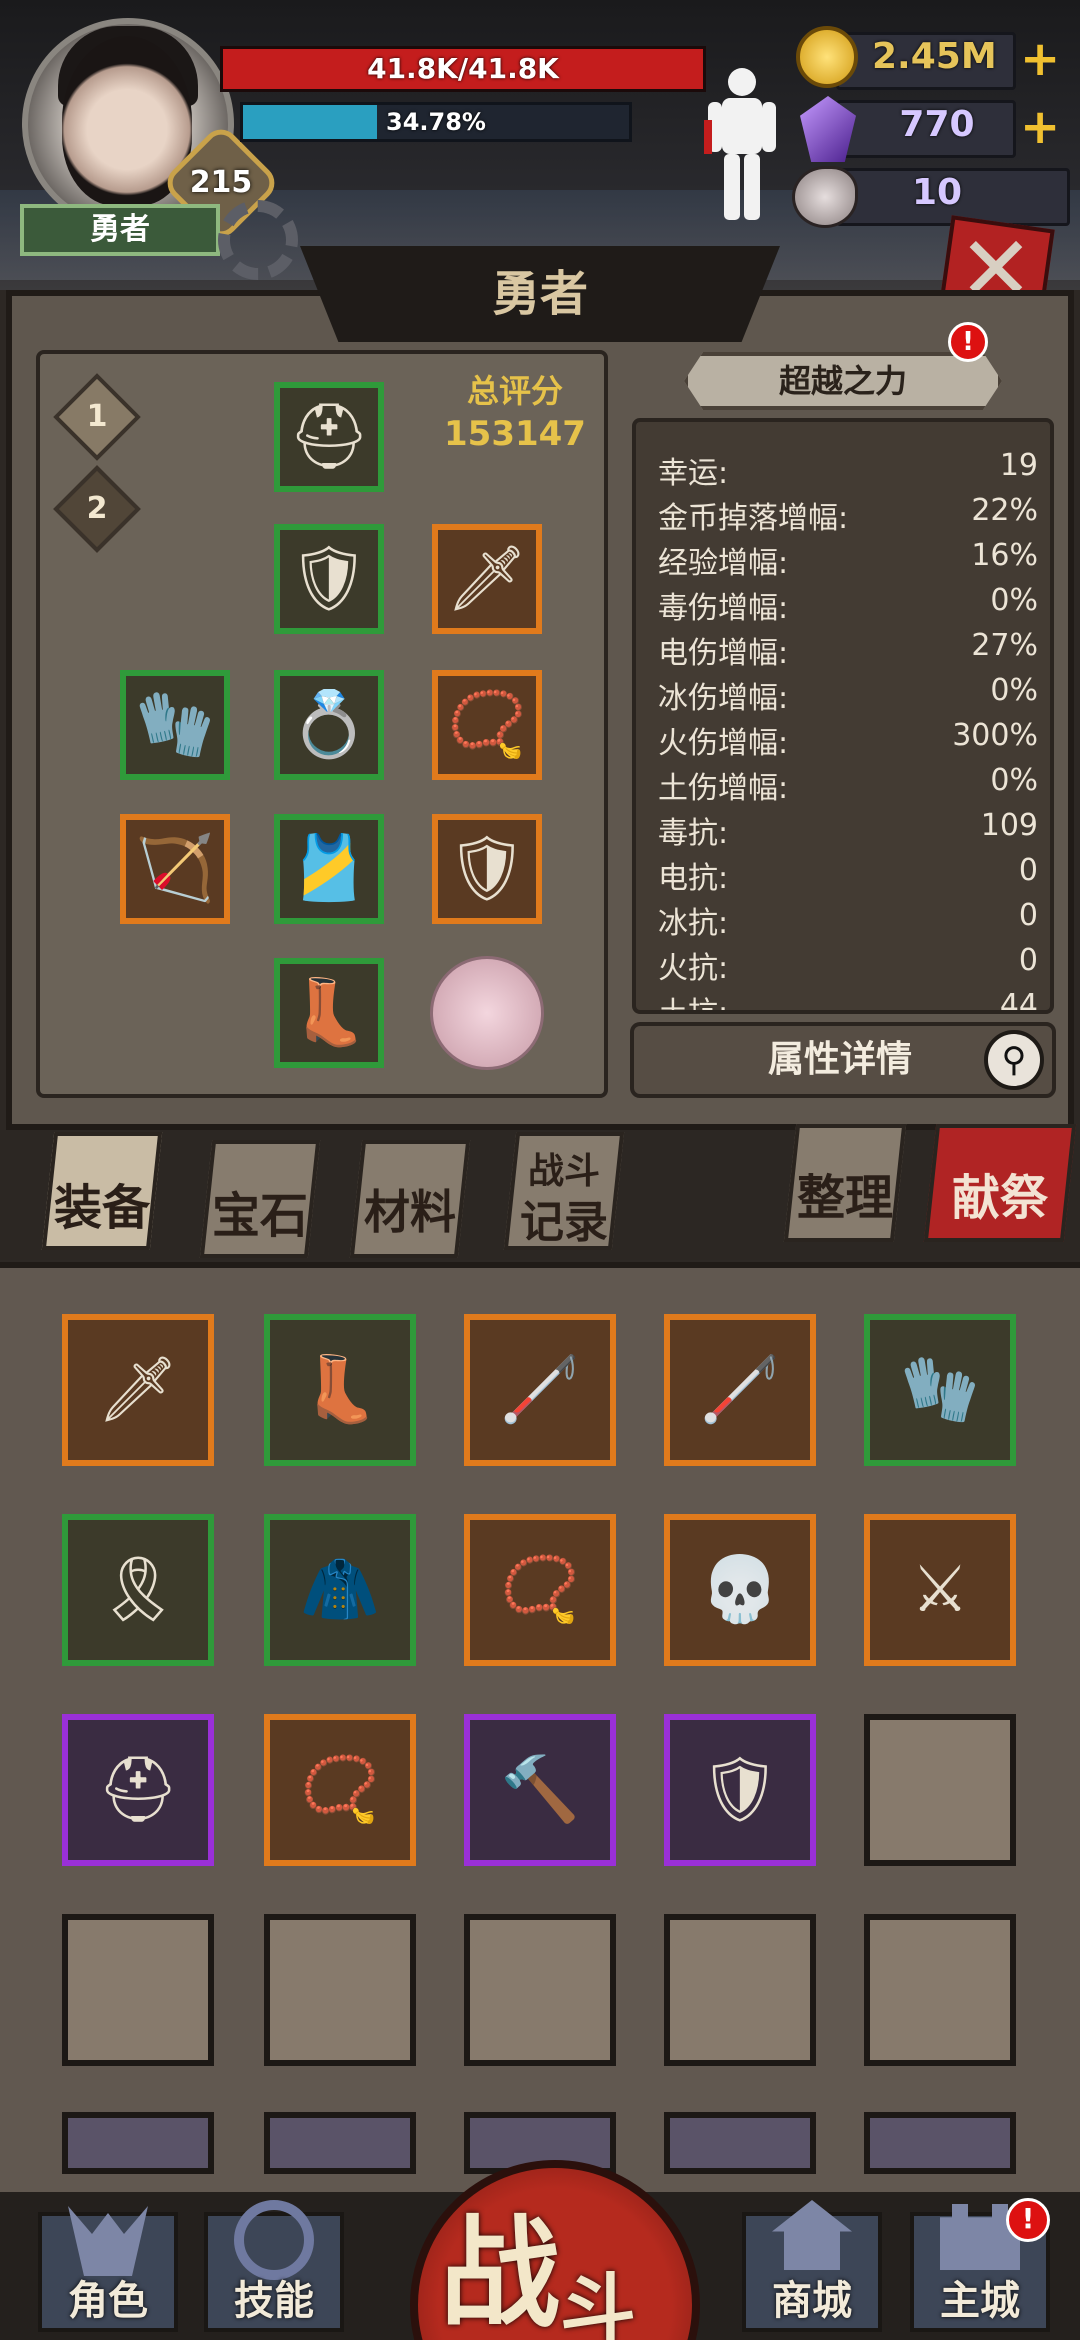  What do you see at coordinates (175, 725) in the screenshot?
I see `equipped-glove: 🧤` at bounding box center [175, 725].